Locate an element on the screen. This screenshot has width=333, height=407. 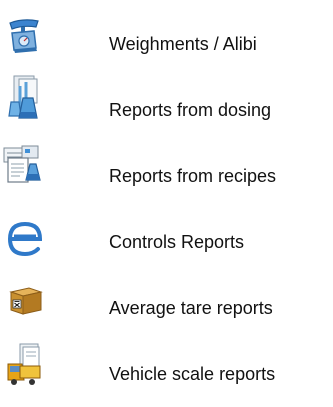
menu-item-average-tare-reports: Average tare reports is located at coordinates (166, 300).